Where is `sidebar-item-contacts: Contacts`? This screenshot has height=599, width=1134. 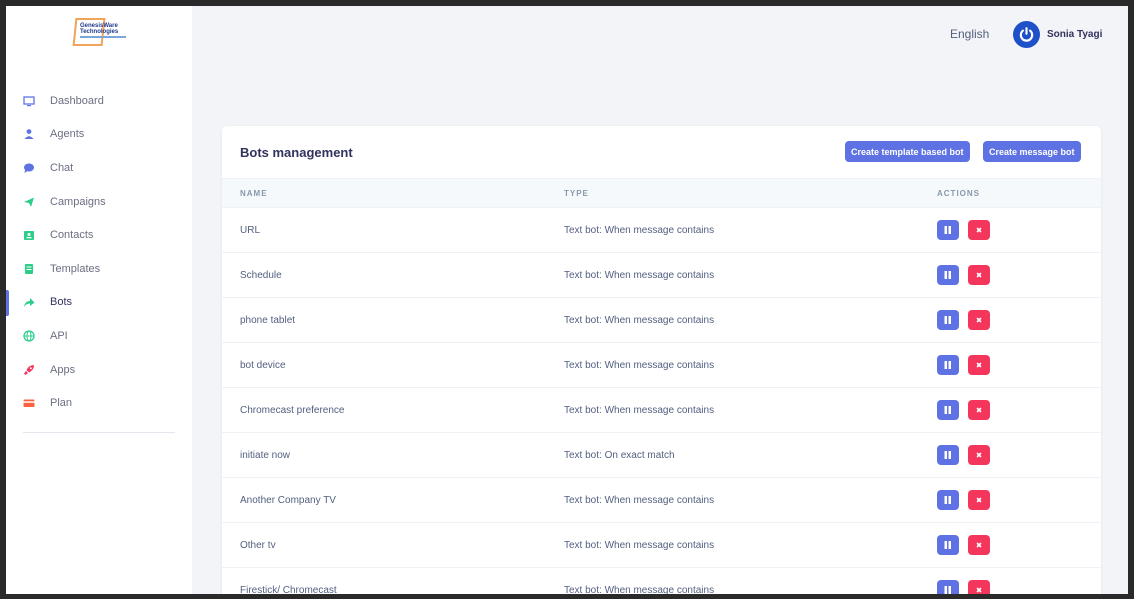
sidebar-item-contacts: Contacts is located at coordinates (99, 235).